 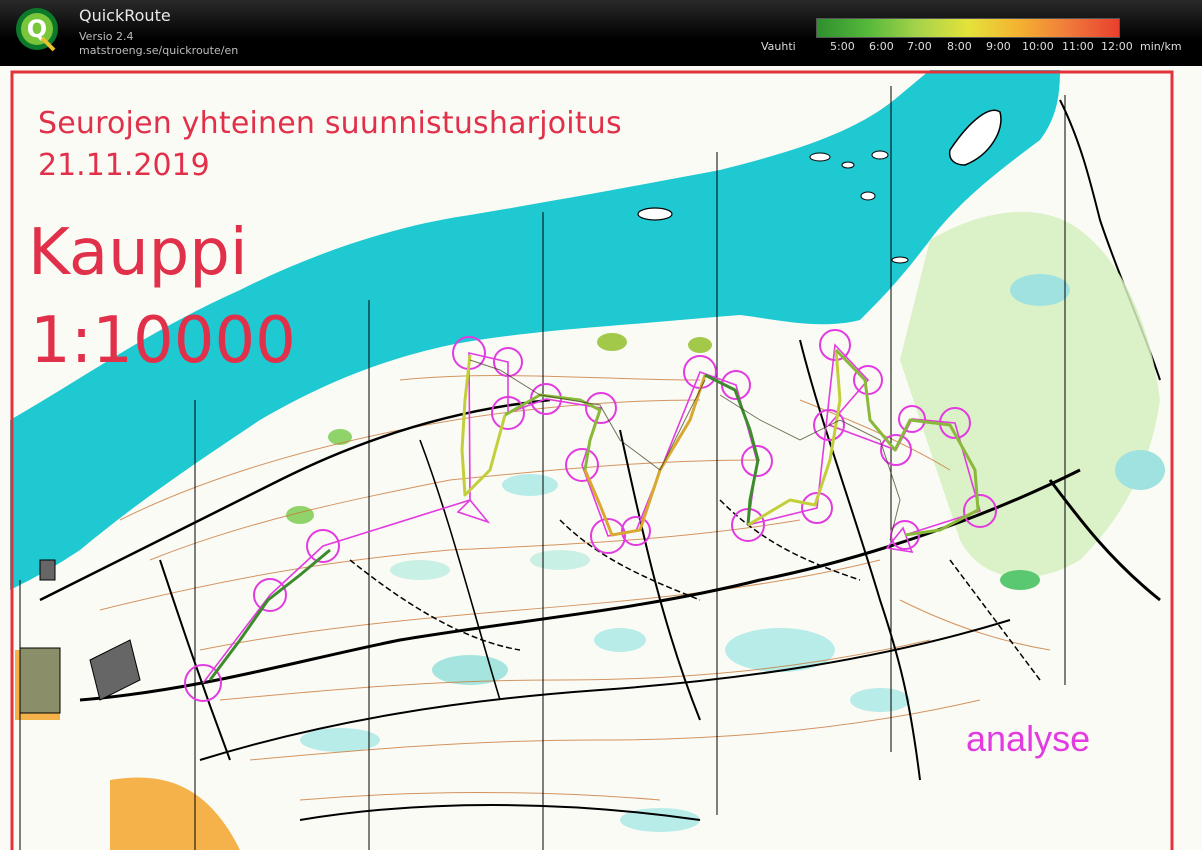 I want to click on pace-tick: 12:00, so click(x=1117, y=46).